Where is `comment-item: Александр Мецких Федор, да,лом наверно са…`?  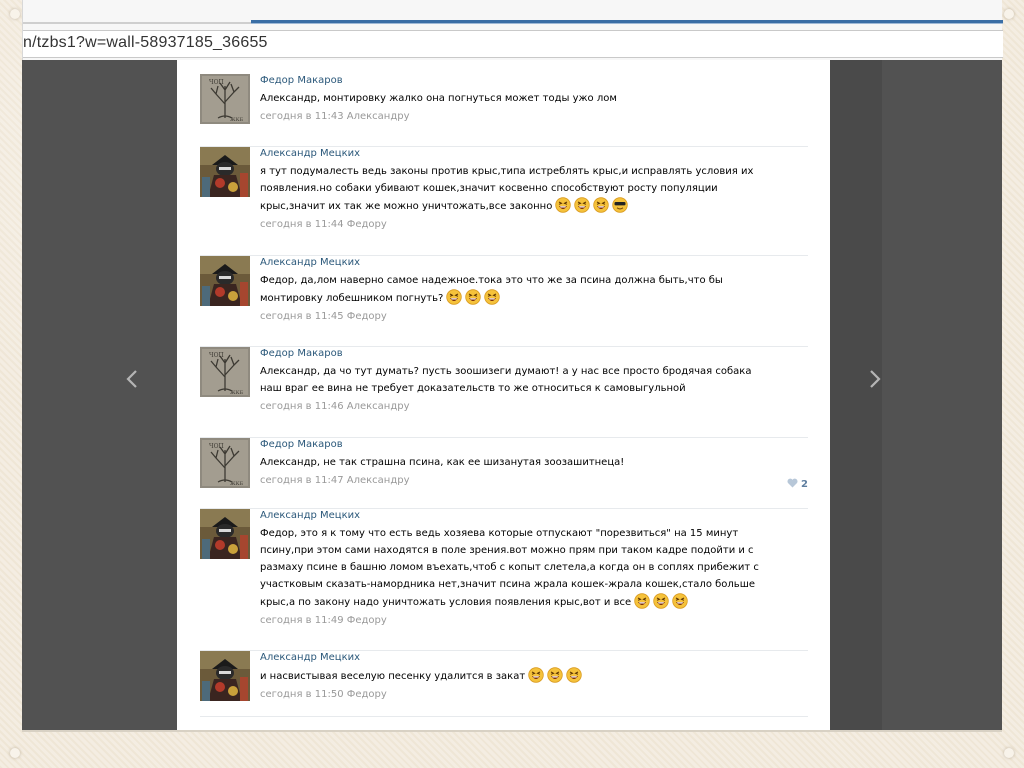 comment-item: Александр Мецких Федор, да,лом наверно са… is located at coordinates (504, 301).